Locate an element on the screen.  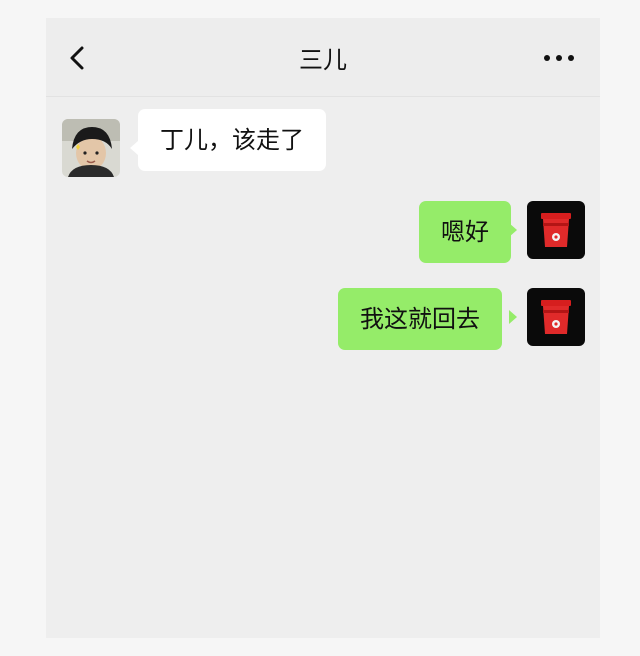
more-button is located at coordinates (559, 58).